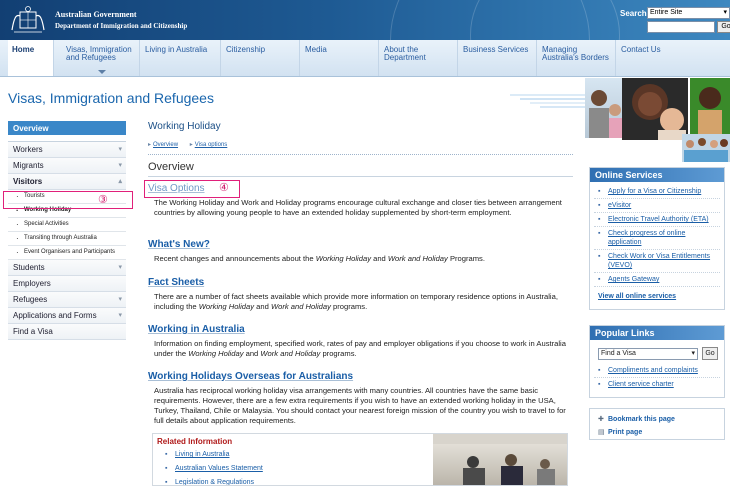  Describe the element at coordinates (657, 205) in the screenshot. I see `online-link-evisitor: eVisitor` at that location.